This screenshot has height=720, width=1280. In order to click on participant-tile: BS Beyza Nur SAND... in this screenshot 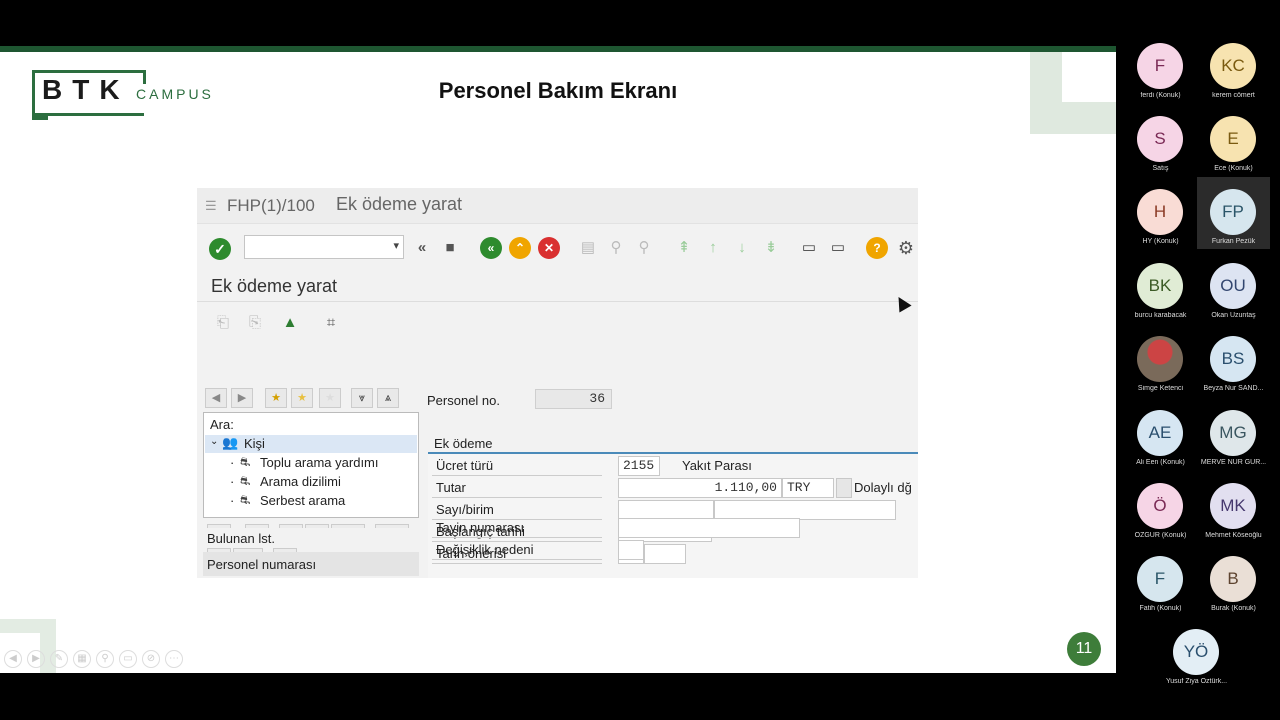, I will do `click(1233, 368)`.